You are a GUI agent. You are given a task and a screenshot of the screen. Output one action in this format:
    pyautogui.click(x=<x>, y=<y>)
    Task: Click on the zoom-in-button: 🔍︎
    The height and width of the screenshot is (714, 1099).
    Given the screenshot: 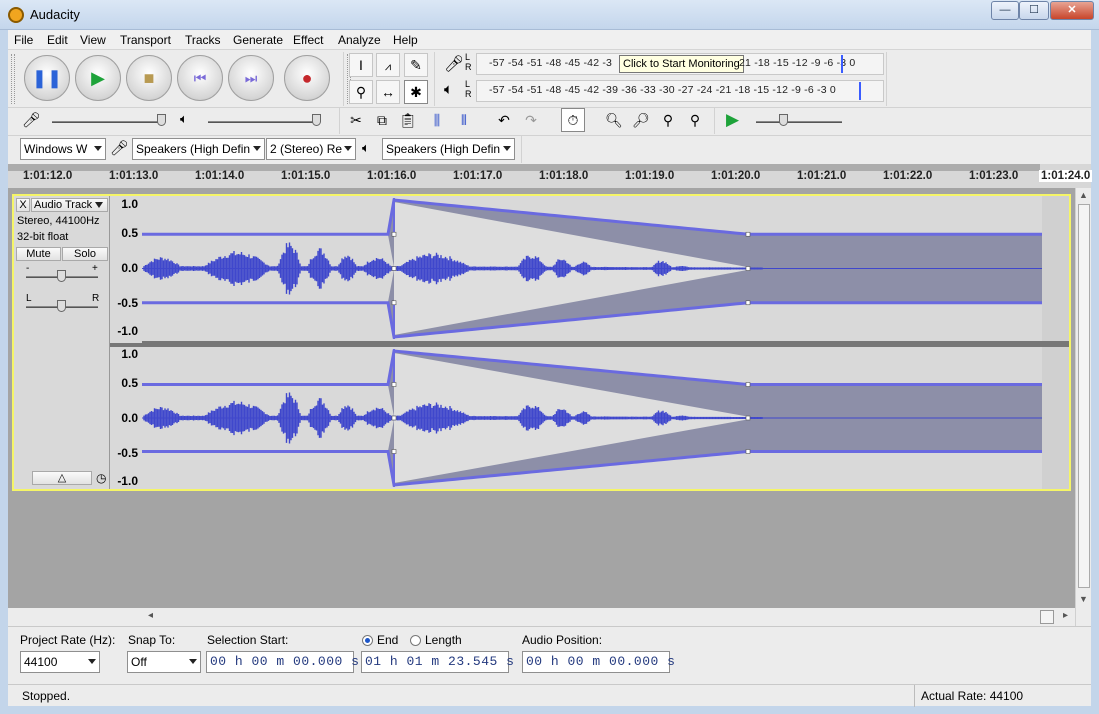 What is the action you would take?
    pyautogui.click(x=614, y=121)
    